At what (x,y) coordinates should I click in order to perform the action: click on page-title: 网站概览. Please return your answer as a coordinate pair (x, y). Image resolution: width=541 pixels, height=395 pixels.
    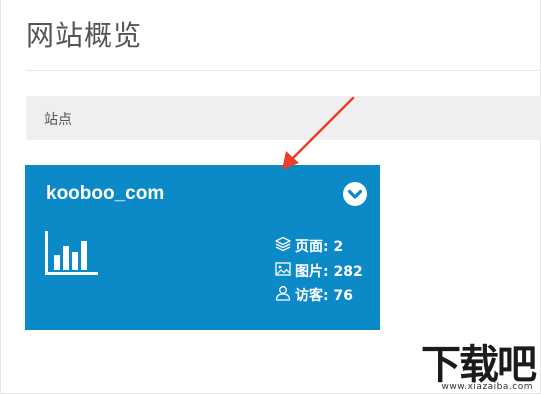
    Looking at the image, I should click on (84, 35).